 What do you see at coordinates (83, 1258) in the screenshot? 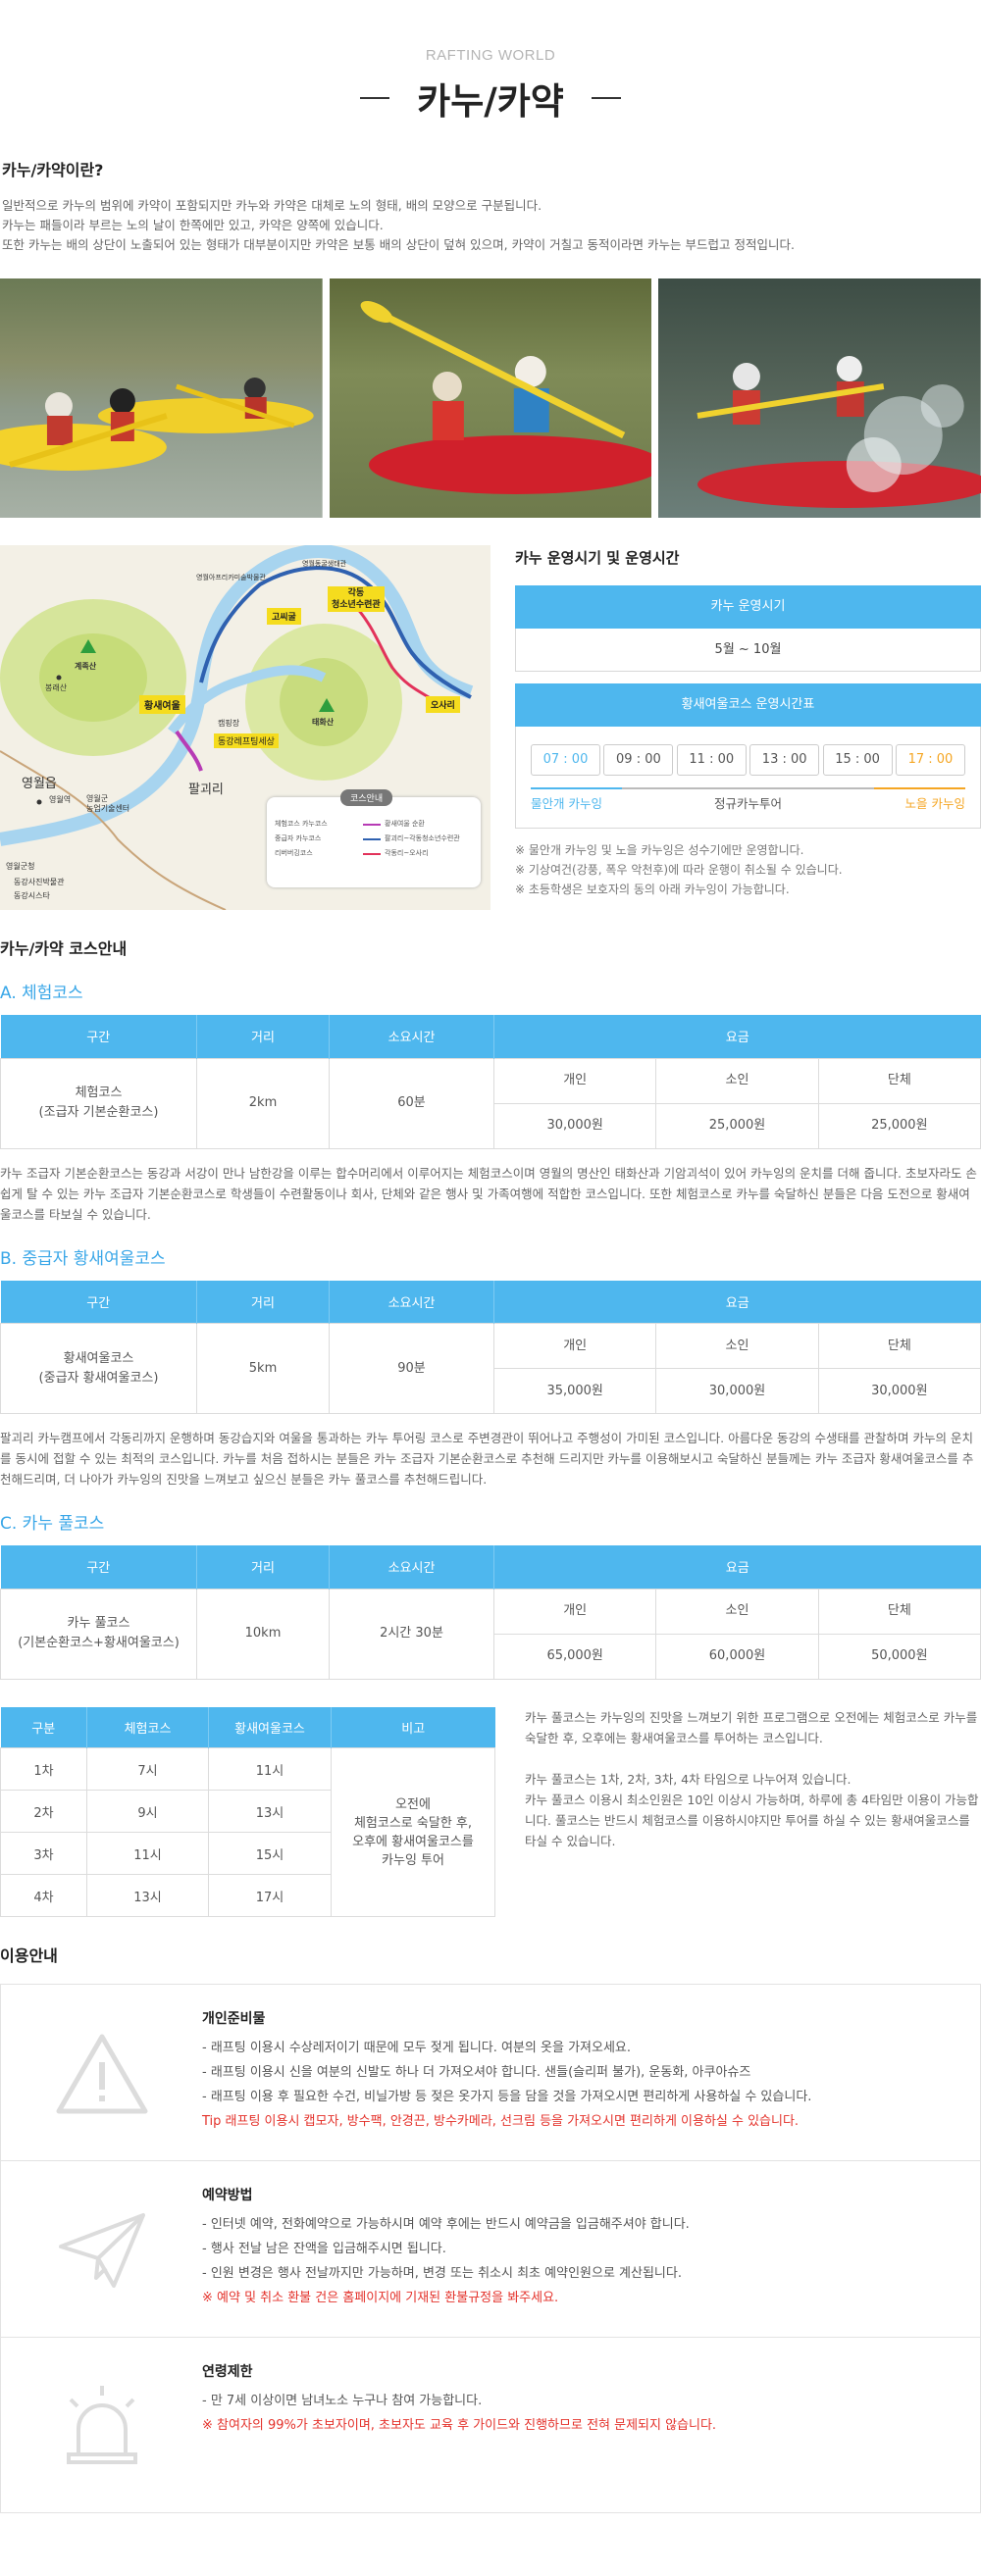
I see `course-b-title: B. 중급자 황새여울코스` at bounding box center [83, 1258].